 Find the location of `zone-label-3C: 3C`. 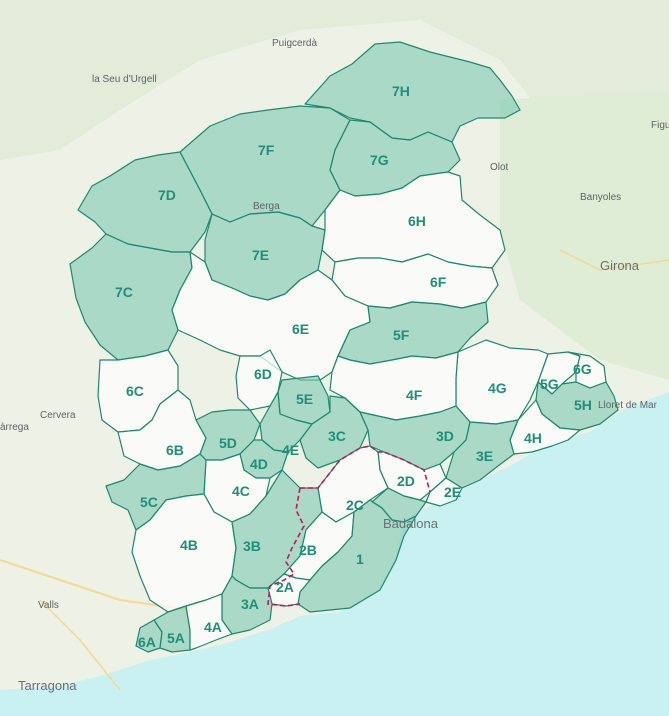

zone-label-3C: 3C is located at coordinates (337, 436).